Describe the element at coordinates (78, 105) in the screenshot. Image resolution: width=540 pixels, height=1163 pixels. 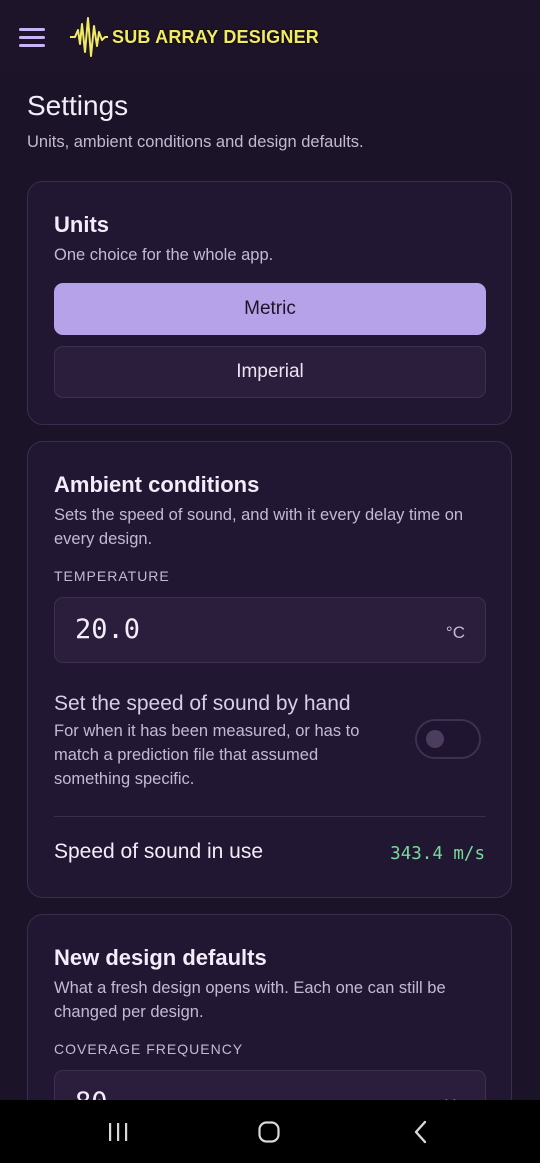
I see `page-title: Settings` at that location.